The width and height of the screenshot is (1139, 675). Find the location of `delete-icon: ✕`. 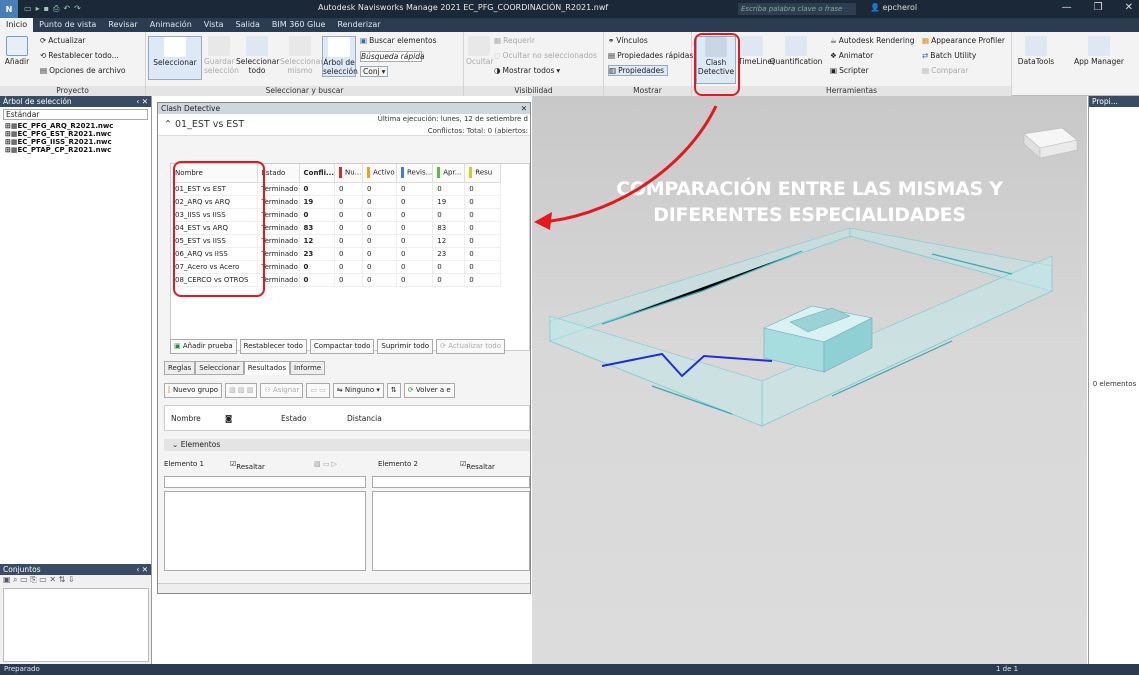

delete-icon: ✕ is located at coordinates (52, 579).